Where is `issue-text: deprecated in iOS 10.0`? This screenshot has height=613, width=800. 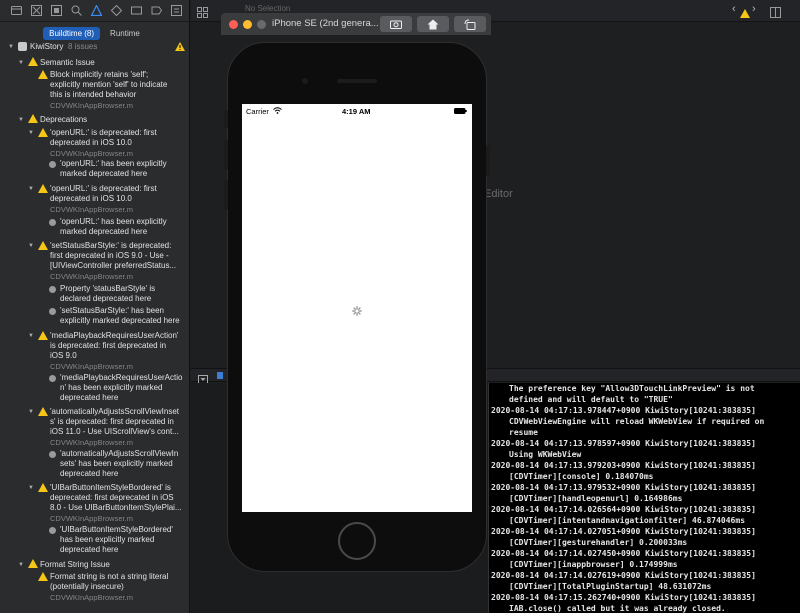
issue-text: deprecated in iOS 10.0 is located at coordinates (91, 198).